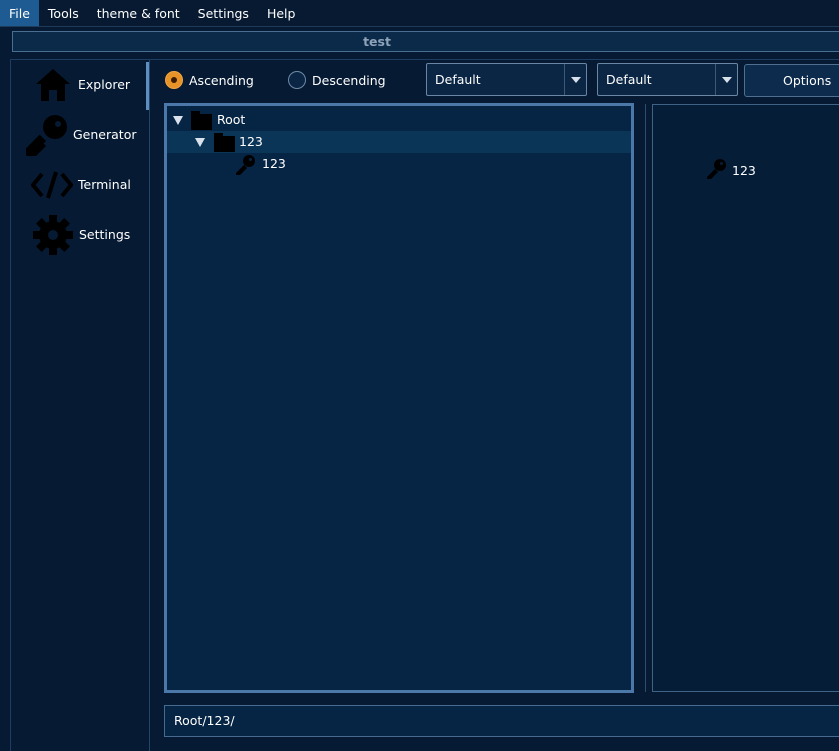 This screenshot has height=751, width=839. What do you see at coordinates (19, 13) in the screenshot?
I see `menu-file: File` at bounding box center [19, 13].